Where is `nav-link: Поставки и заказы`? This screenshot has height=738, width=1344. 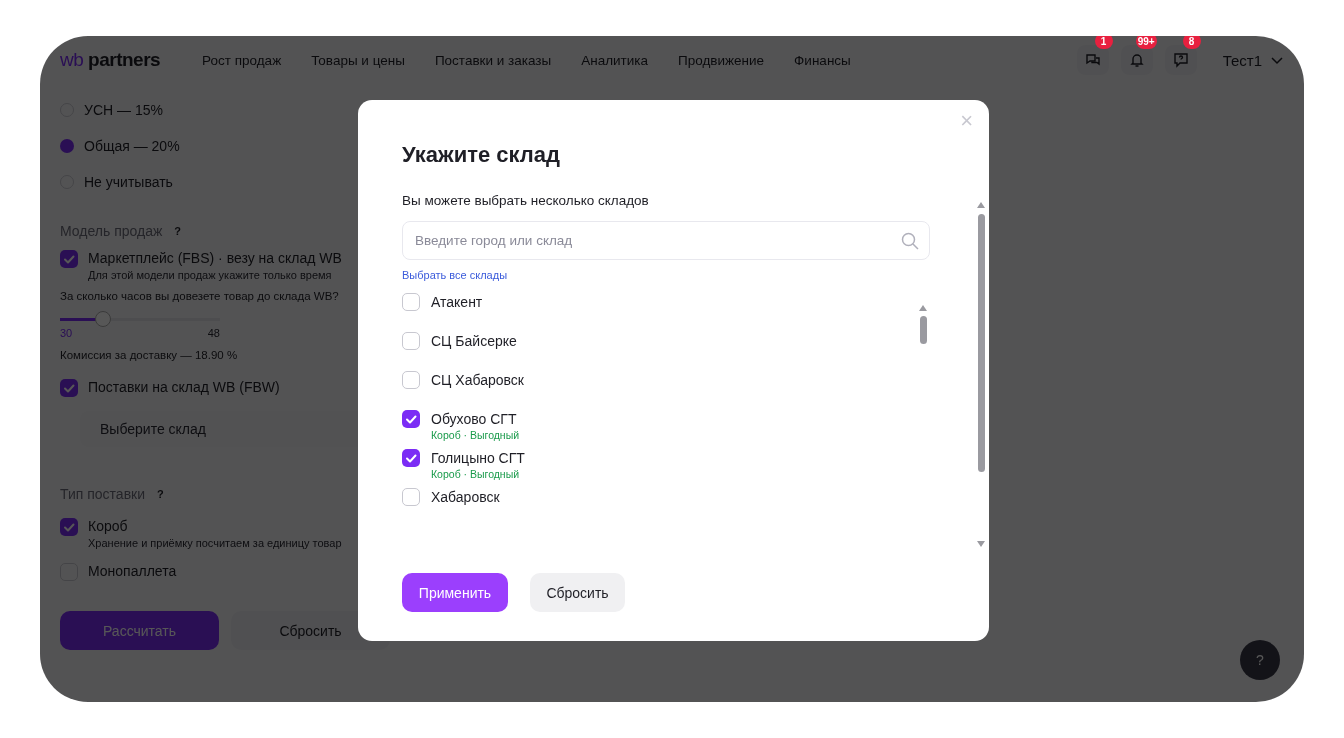
nav-link: Поставки и заказы is located at coordinates (493, 60).